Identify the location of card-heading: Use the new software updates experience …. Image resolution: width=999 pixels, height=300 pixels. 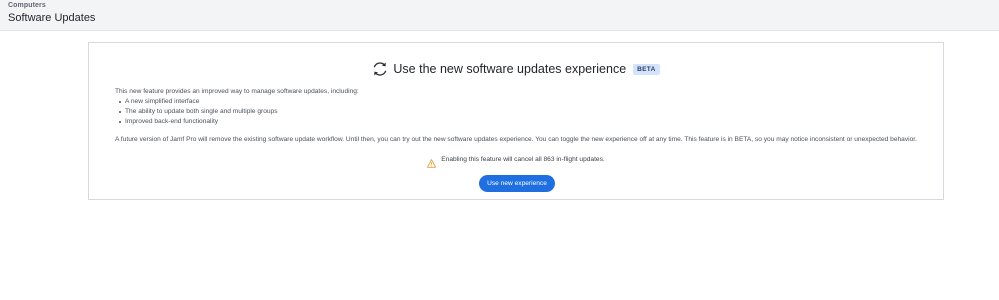
(516, 69).